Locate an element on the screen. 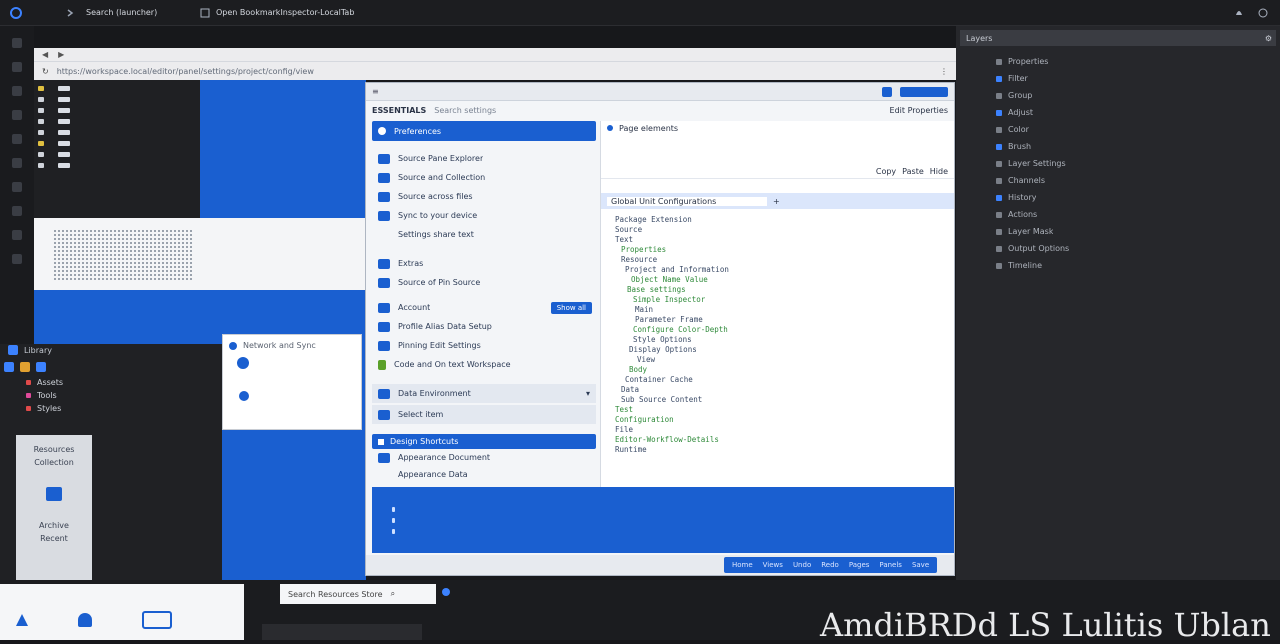 The width and height of the screenshot is (1280, 644). status-home: Home is located at coordinates (742, 565).